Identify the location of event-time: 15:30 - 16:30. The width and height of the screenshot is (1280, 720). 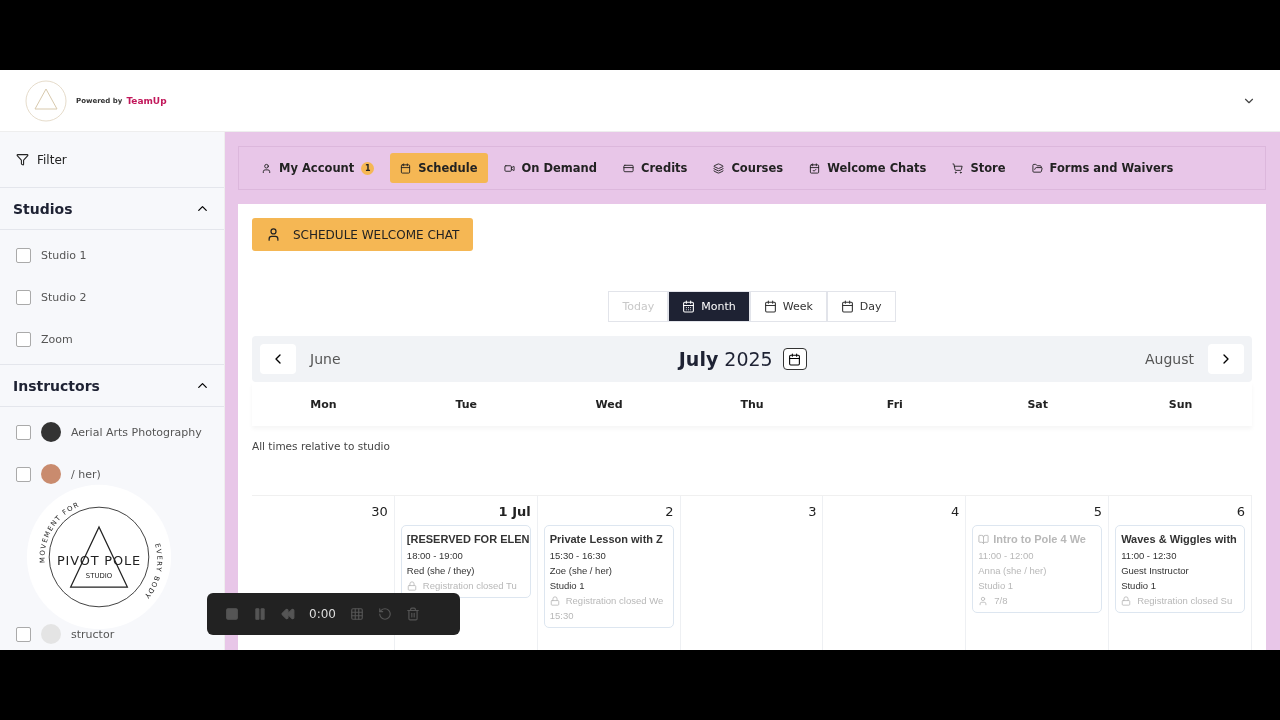
(578, 555).